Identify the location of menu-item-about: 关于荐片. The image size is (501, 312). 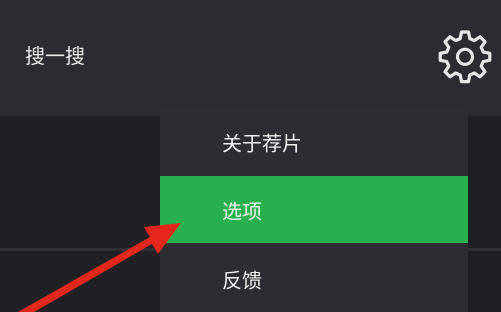
(314, 141).